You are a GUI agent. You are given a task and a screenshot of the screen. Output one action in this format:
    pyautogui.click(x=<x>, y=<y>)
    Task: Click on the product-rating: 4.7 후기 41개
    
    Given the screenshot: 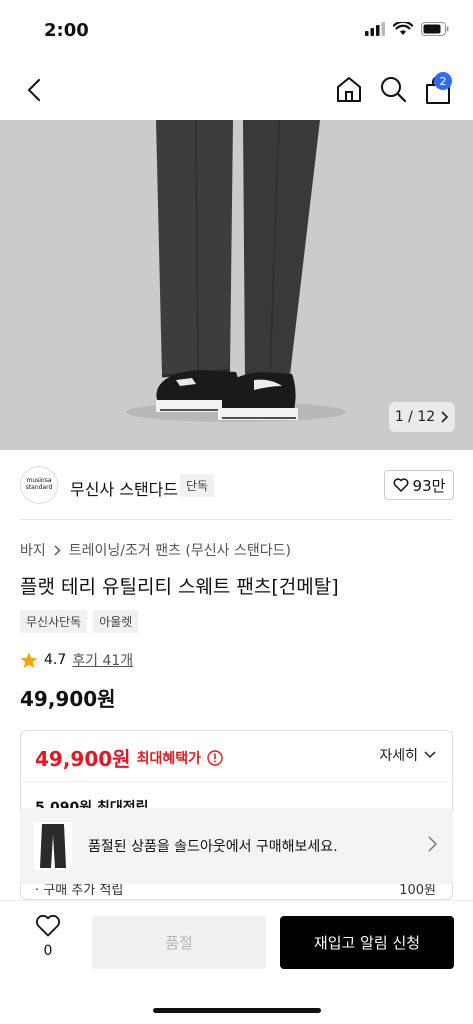 What is the action you would take?
    pyautogui.click(x=76, y=660)
    